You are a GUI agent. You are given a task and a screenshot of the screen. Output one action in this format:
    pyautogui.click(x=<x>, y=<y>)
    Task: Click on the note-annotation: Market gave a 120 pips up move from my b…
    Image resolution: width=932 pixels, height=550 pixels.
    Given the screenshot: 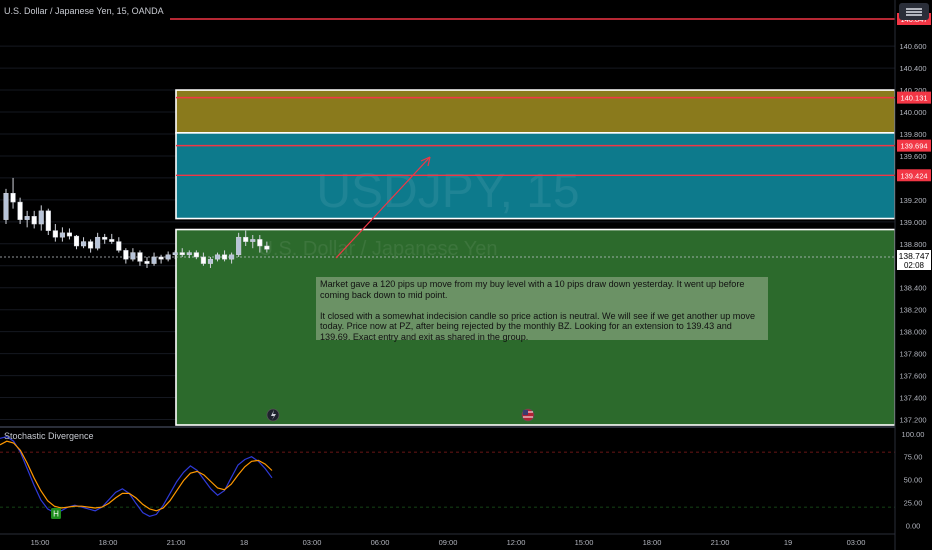 What is the action you would take?
    pyautogui.click(x=542, y=309)
    